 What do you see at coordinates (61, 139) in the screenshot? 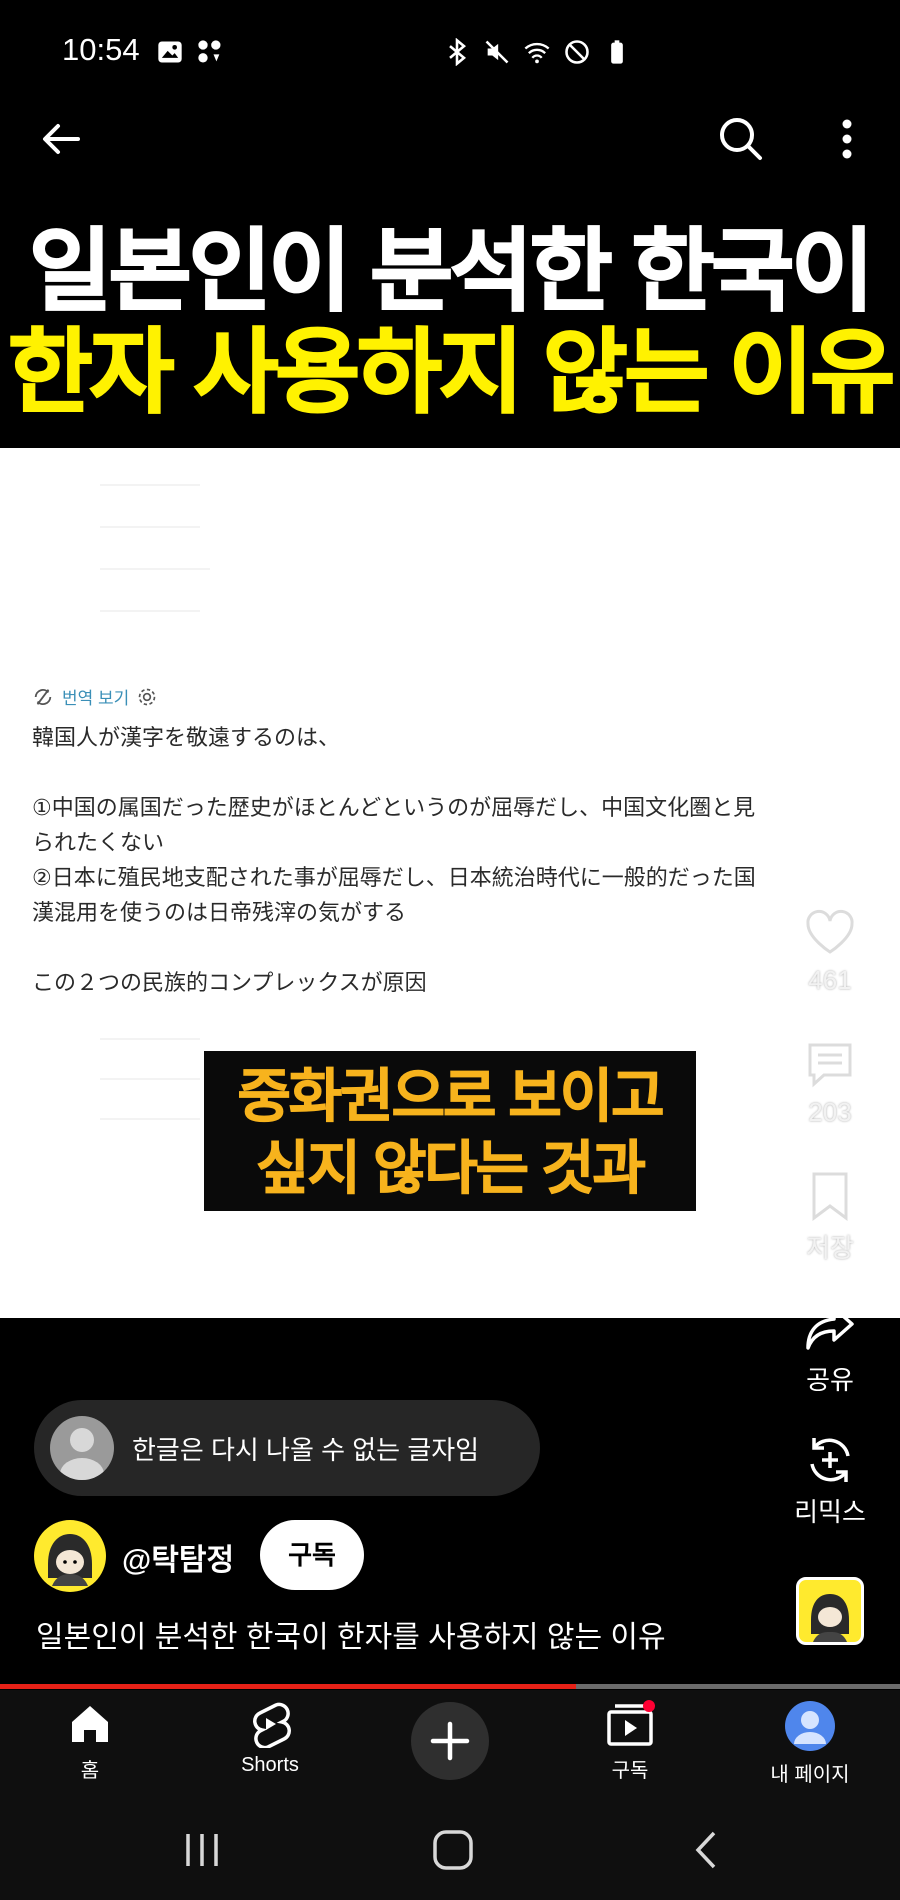
I see `back-button` at bounding box center [61, 139].